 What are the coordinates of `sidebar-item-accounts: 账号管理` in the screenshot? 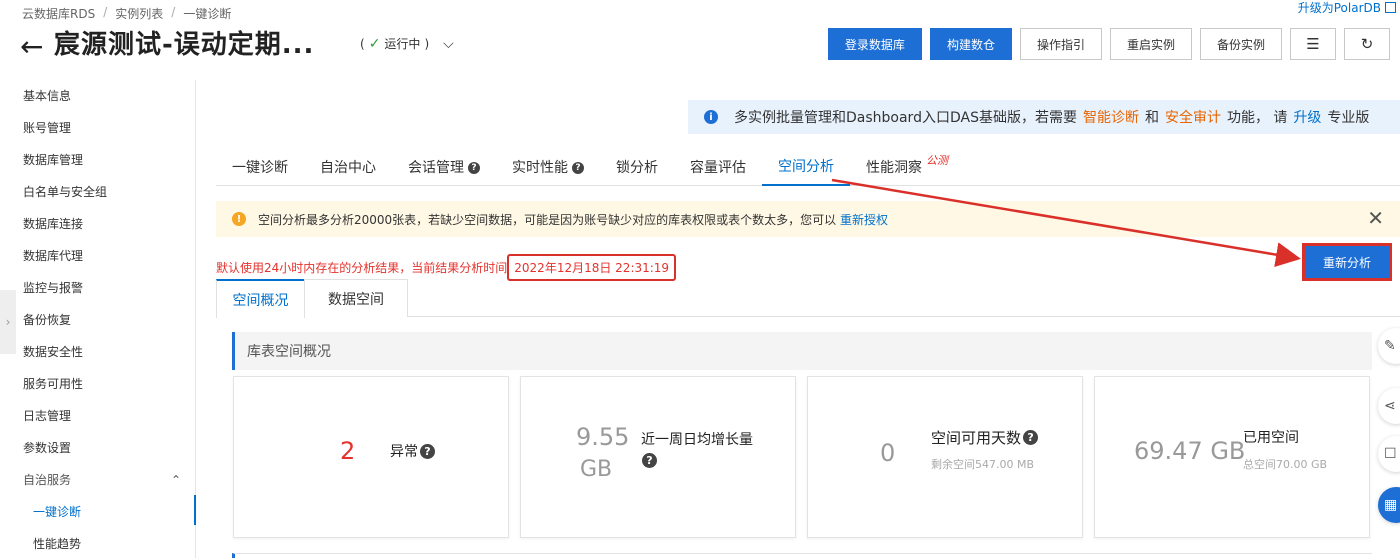 It's located at (97, 128).